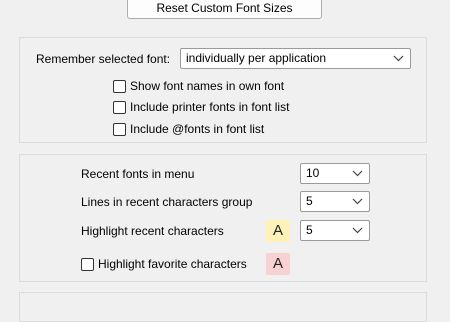  What do you see at coordinates (335, 201) in the screenshot?
I see `lines-recent-chars-select: 5` at bounding box center [335, 201].